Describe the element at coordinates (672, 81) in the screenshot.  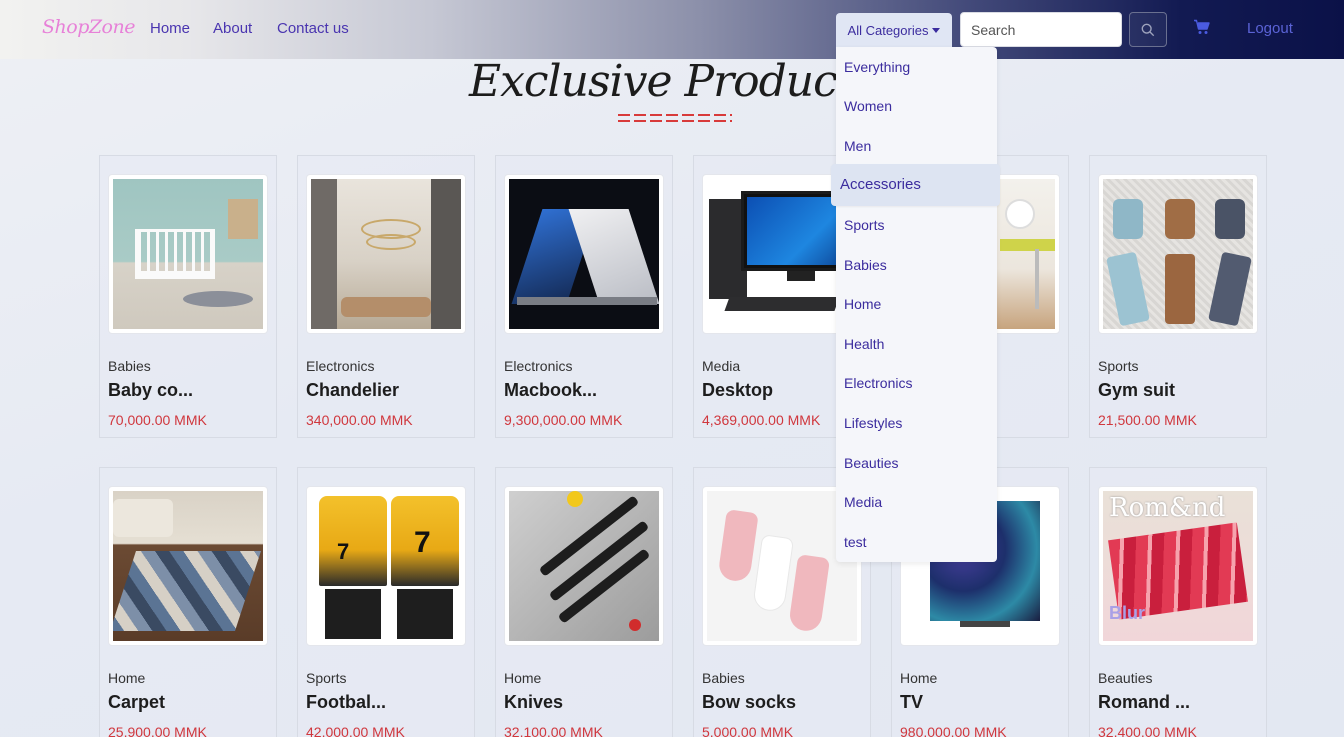
I see `page-title: Exclusive Products` at that location.